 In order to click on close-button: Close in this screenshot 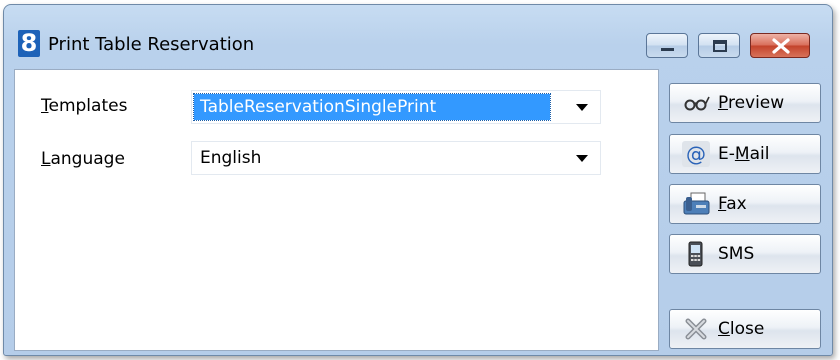, I will do `click(745, 329)`.